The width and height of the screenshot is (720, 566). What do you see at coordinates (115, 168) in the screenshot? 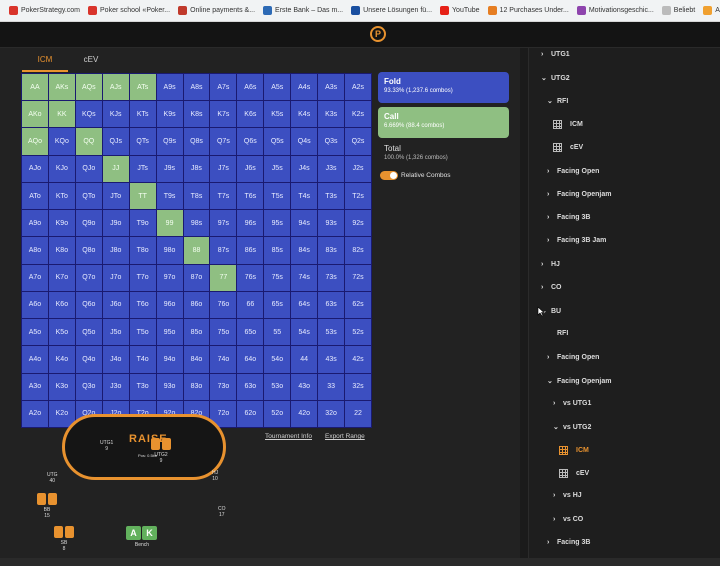
I see `hand-cell: JJ` at bounding box center [115, 168].